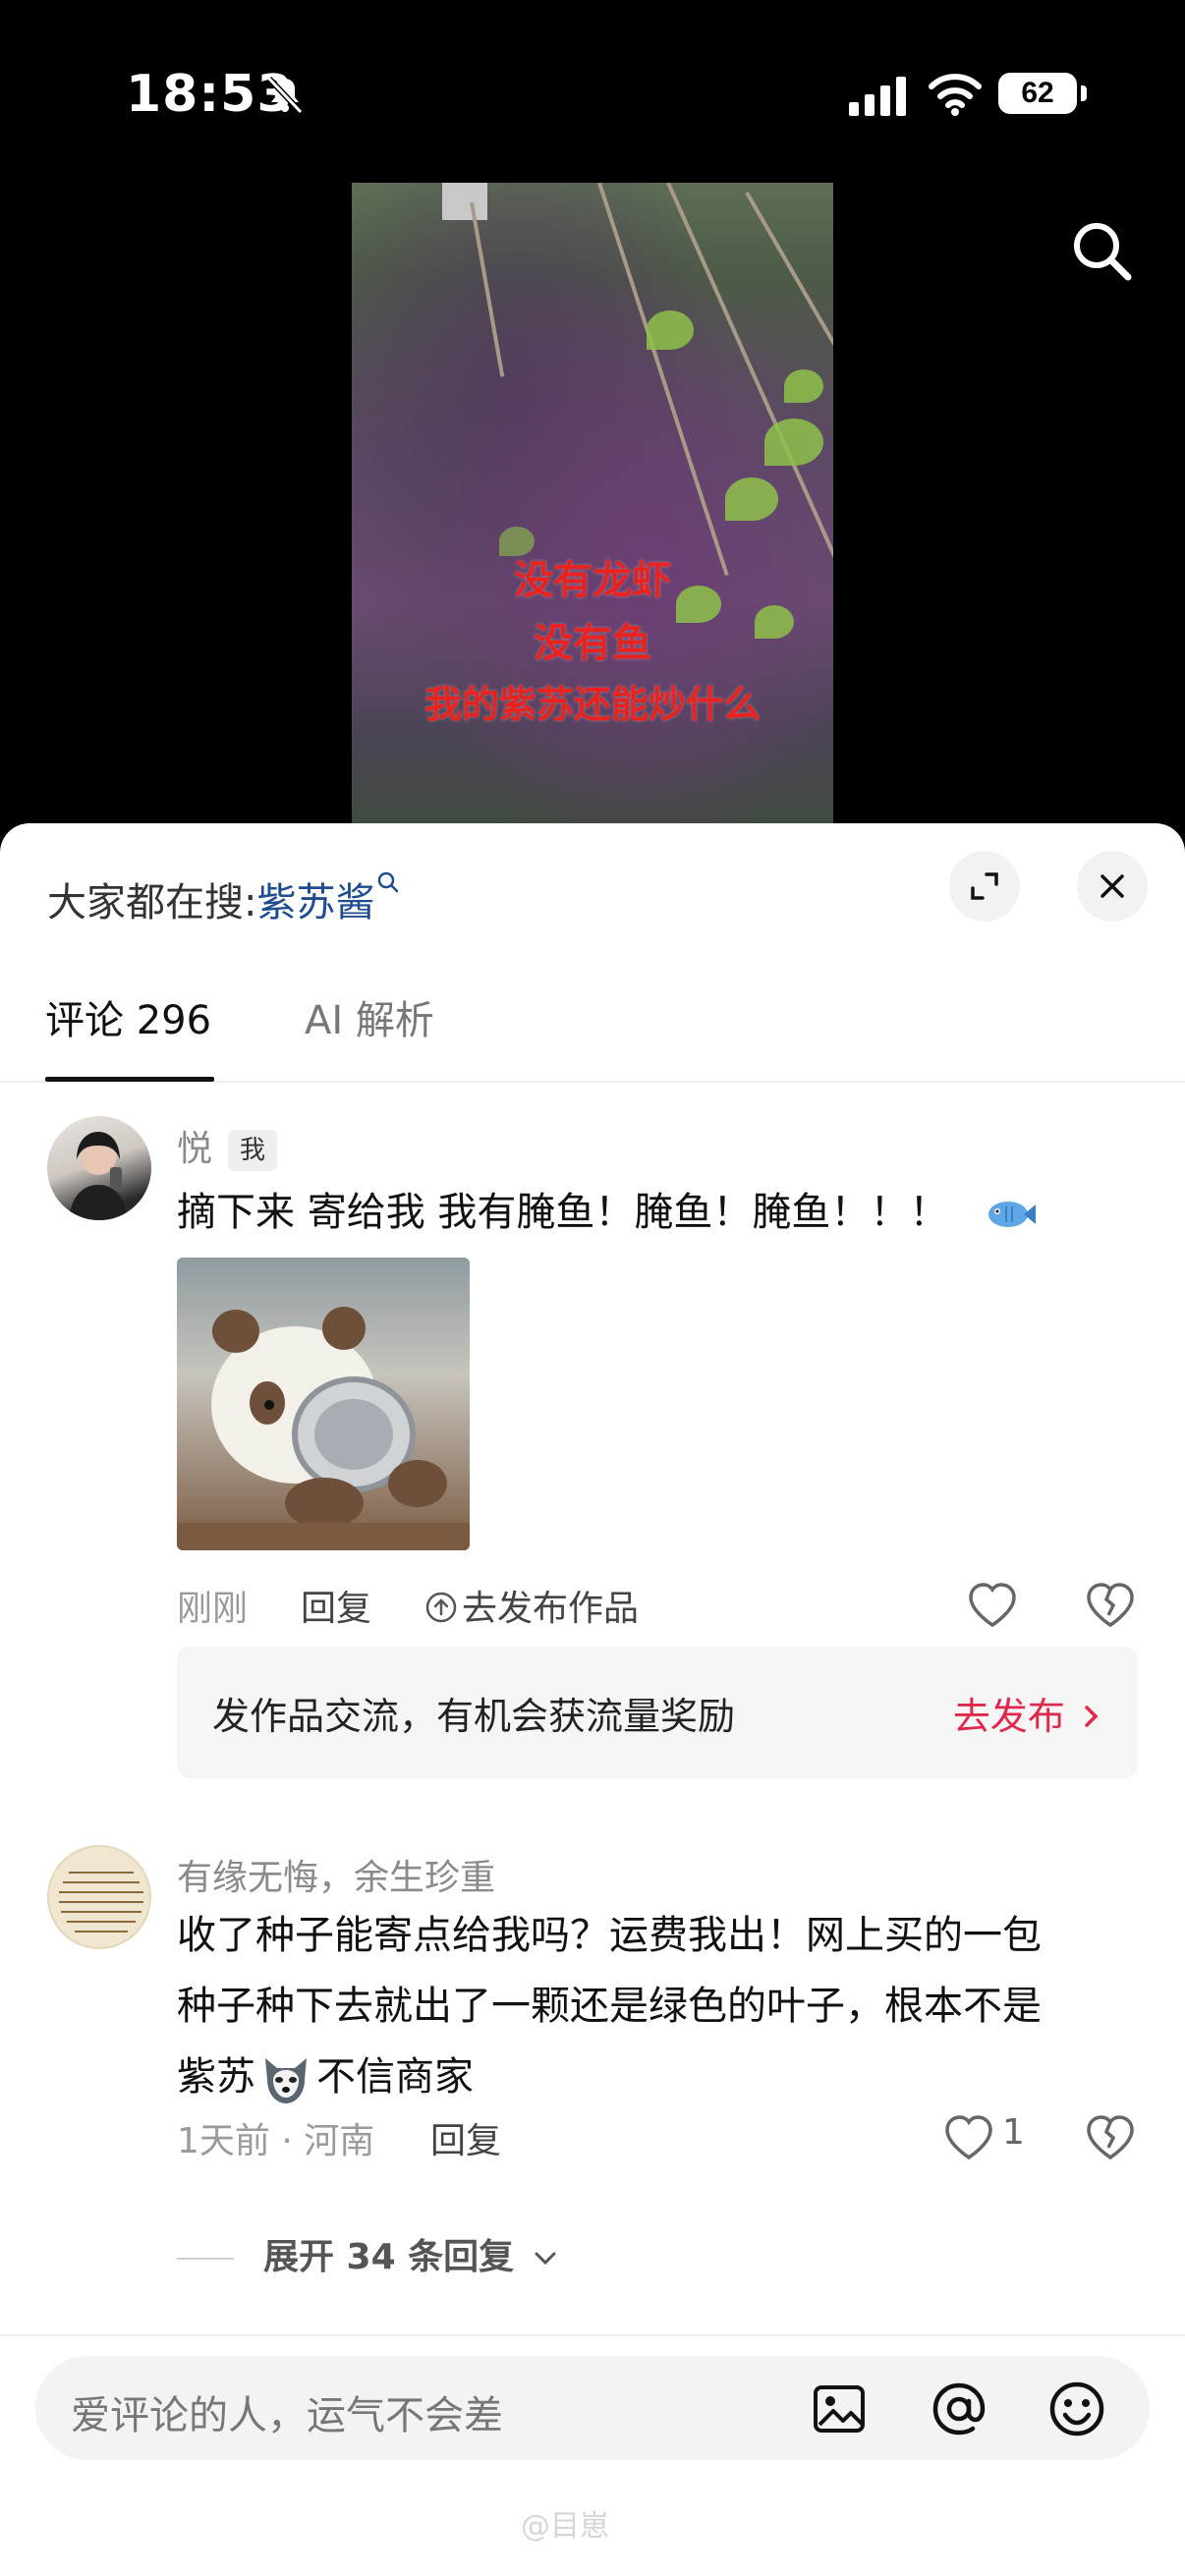 The height and width of the screenshot is (2576, 1185). Describe the element at coordinates (878, 96) in the screenshot. I see `cellular-signal-icon` at that location.